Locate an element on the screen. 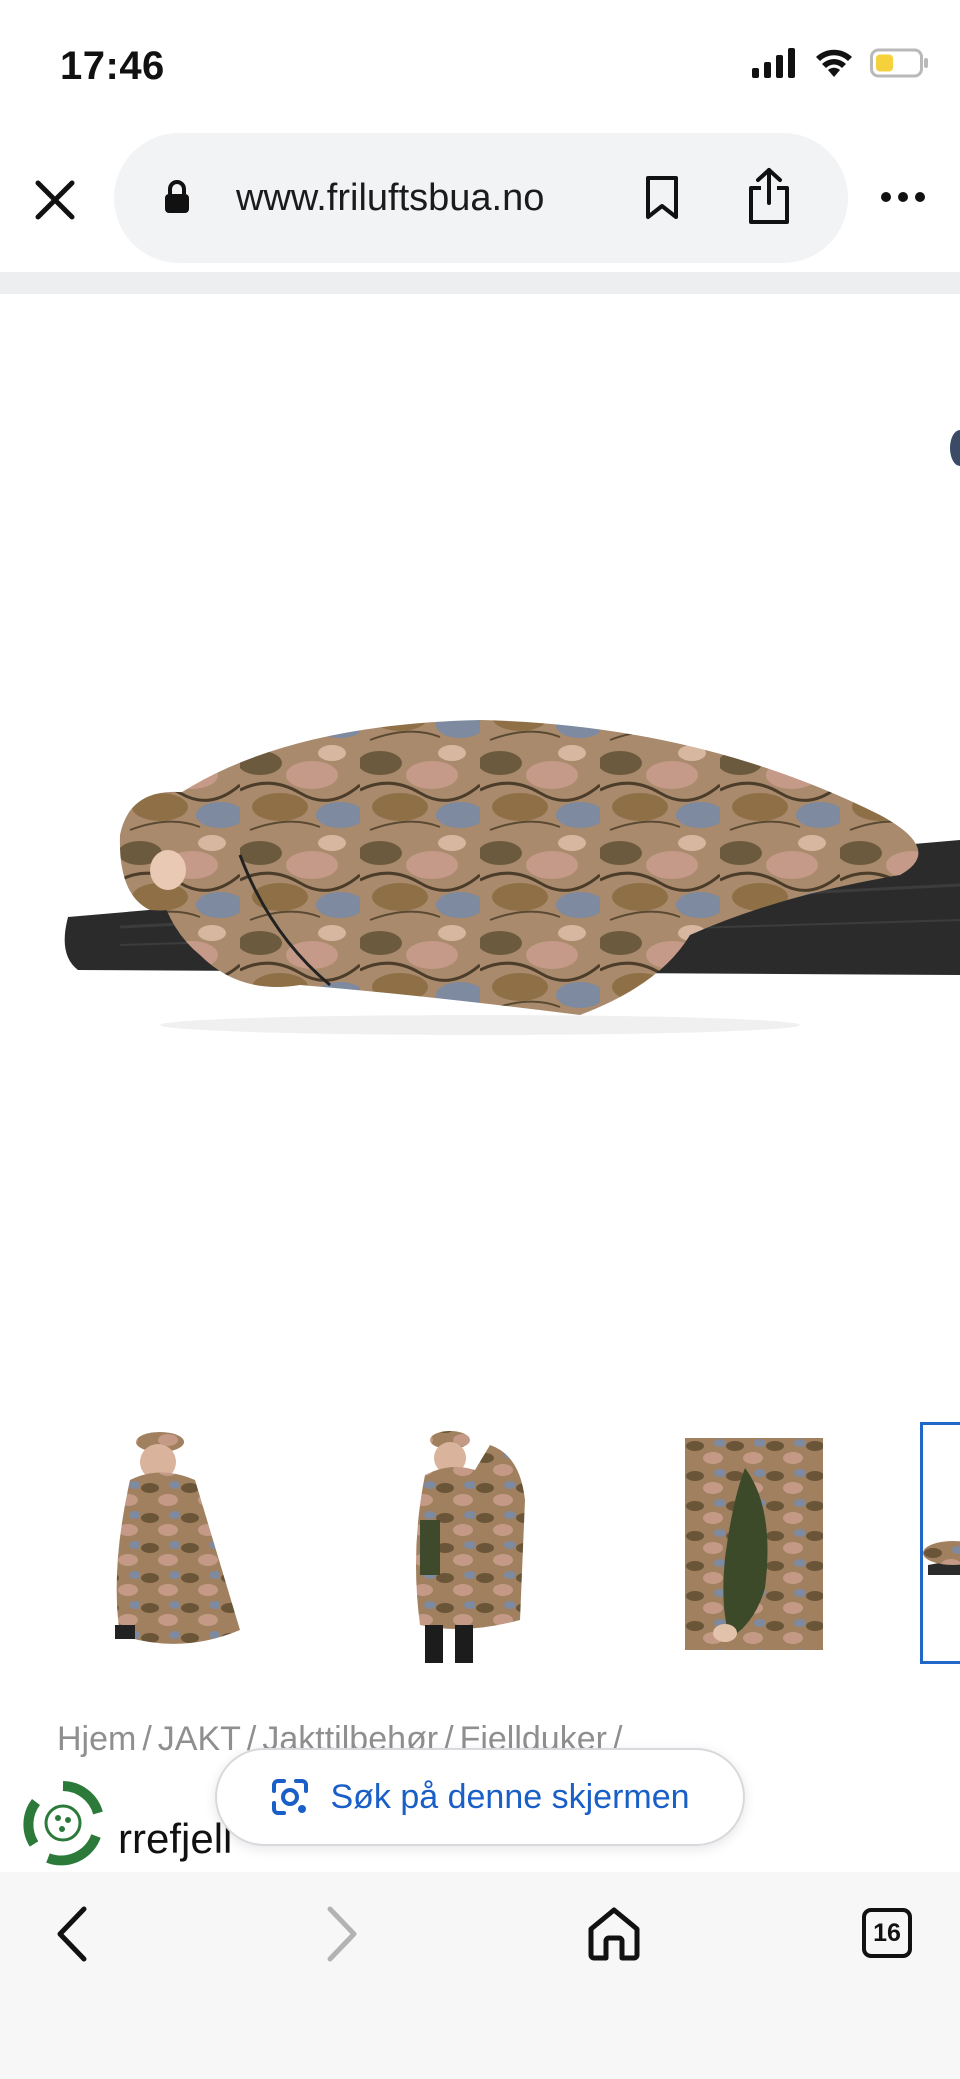 Image resolution: width=960 pixels, height=2079 pixels. thumbnail-sitting is located at coordinates (180, 1545).